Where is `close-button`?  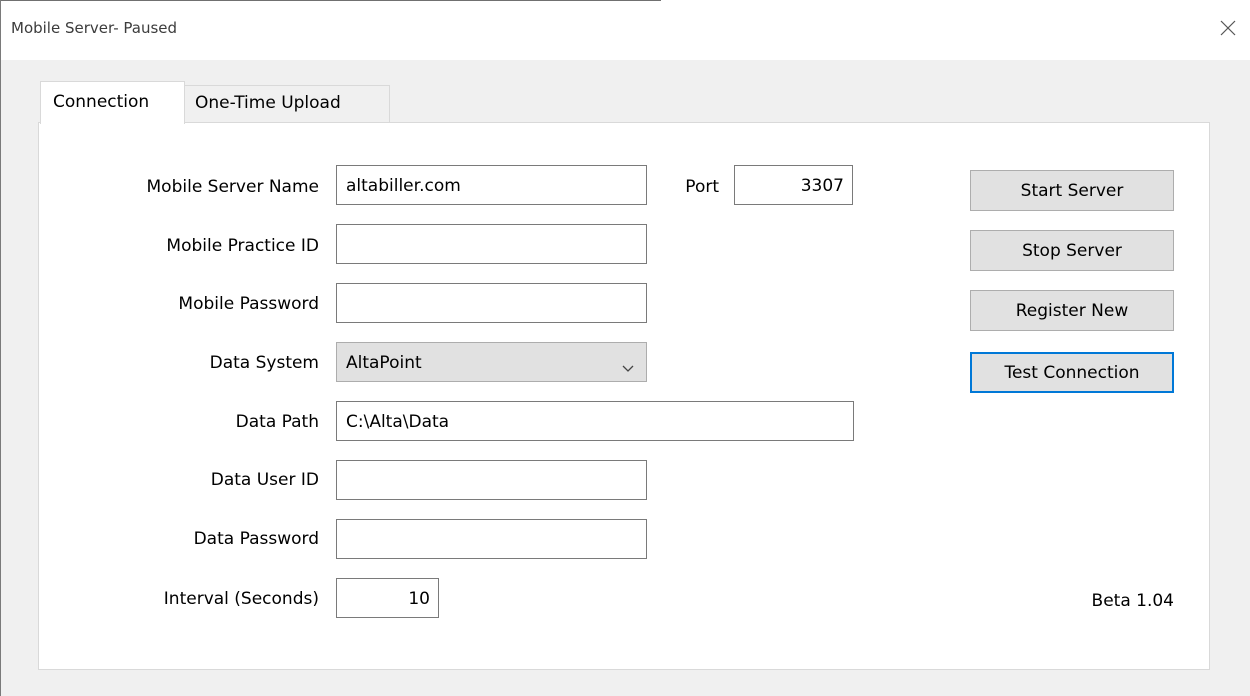 close-button is located at coordinates (1227, 30).